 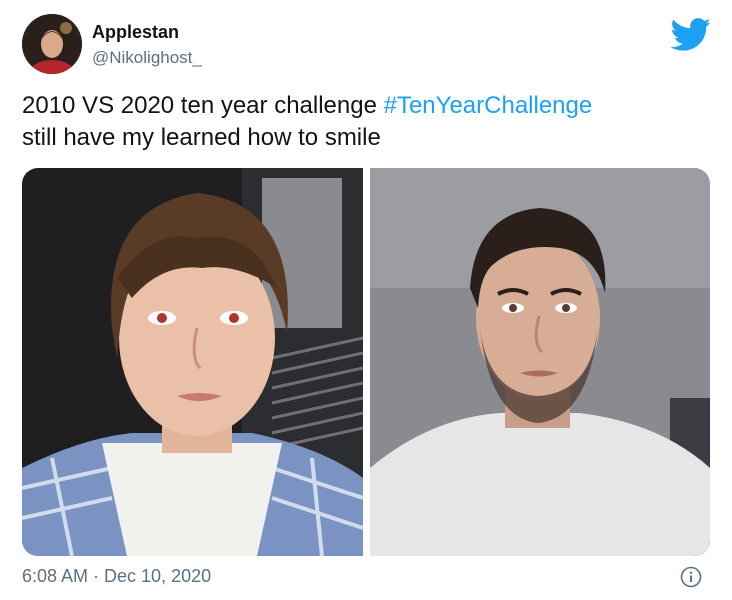 What do you see at coordinates (203, 105) in the screenshot?
I see `tweet-text-plain: 2010 VS 2020 ten year challenge` at bounding box center [203, 105].